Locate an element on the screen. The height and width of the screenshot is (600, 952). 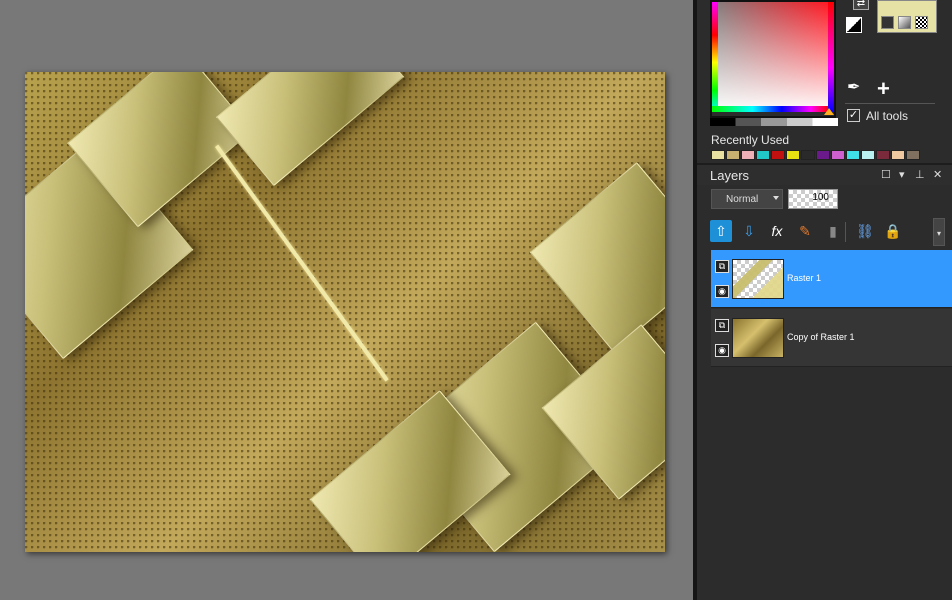
layer-name: Copy of Raster 1 is located at coordinates (821, 337).